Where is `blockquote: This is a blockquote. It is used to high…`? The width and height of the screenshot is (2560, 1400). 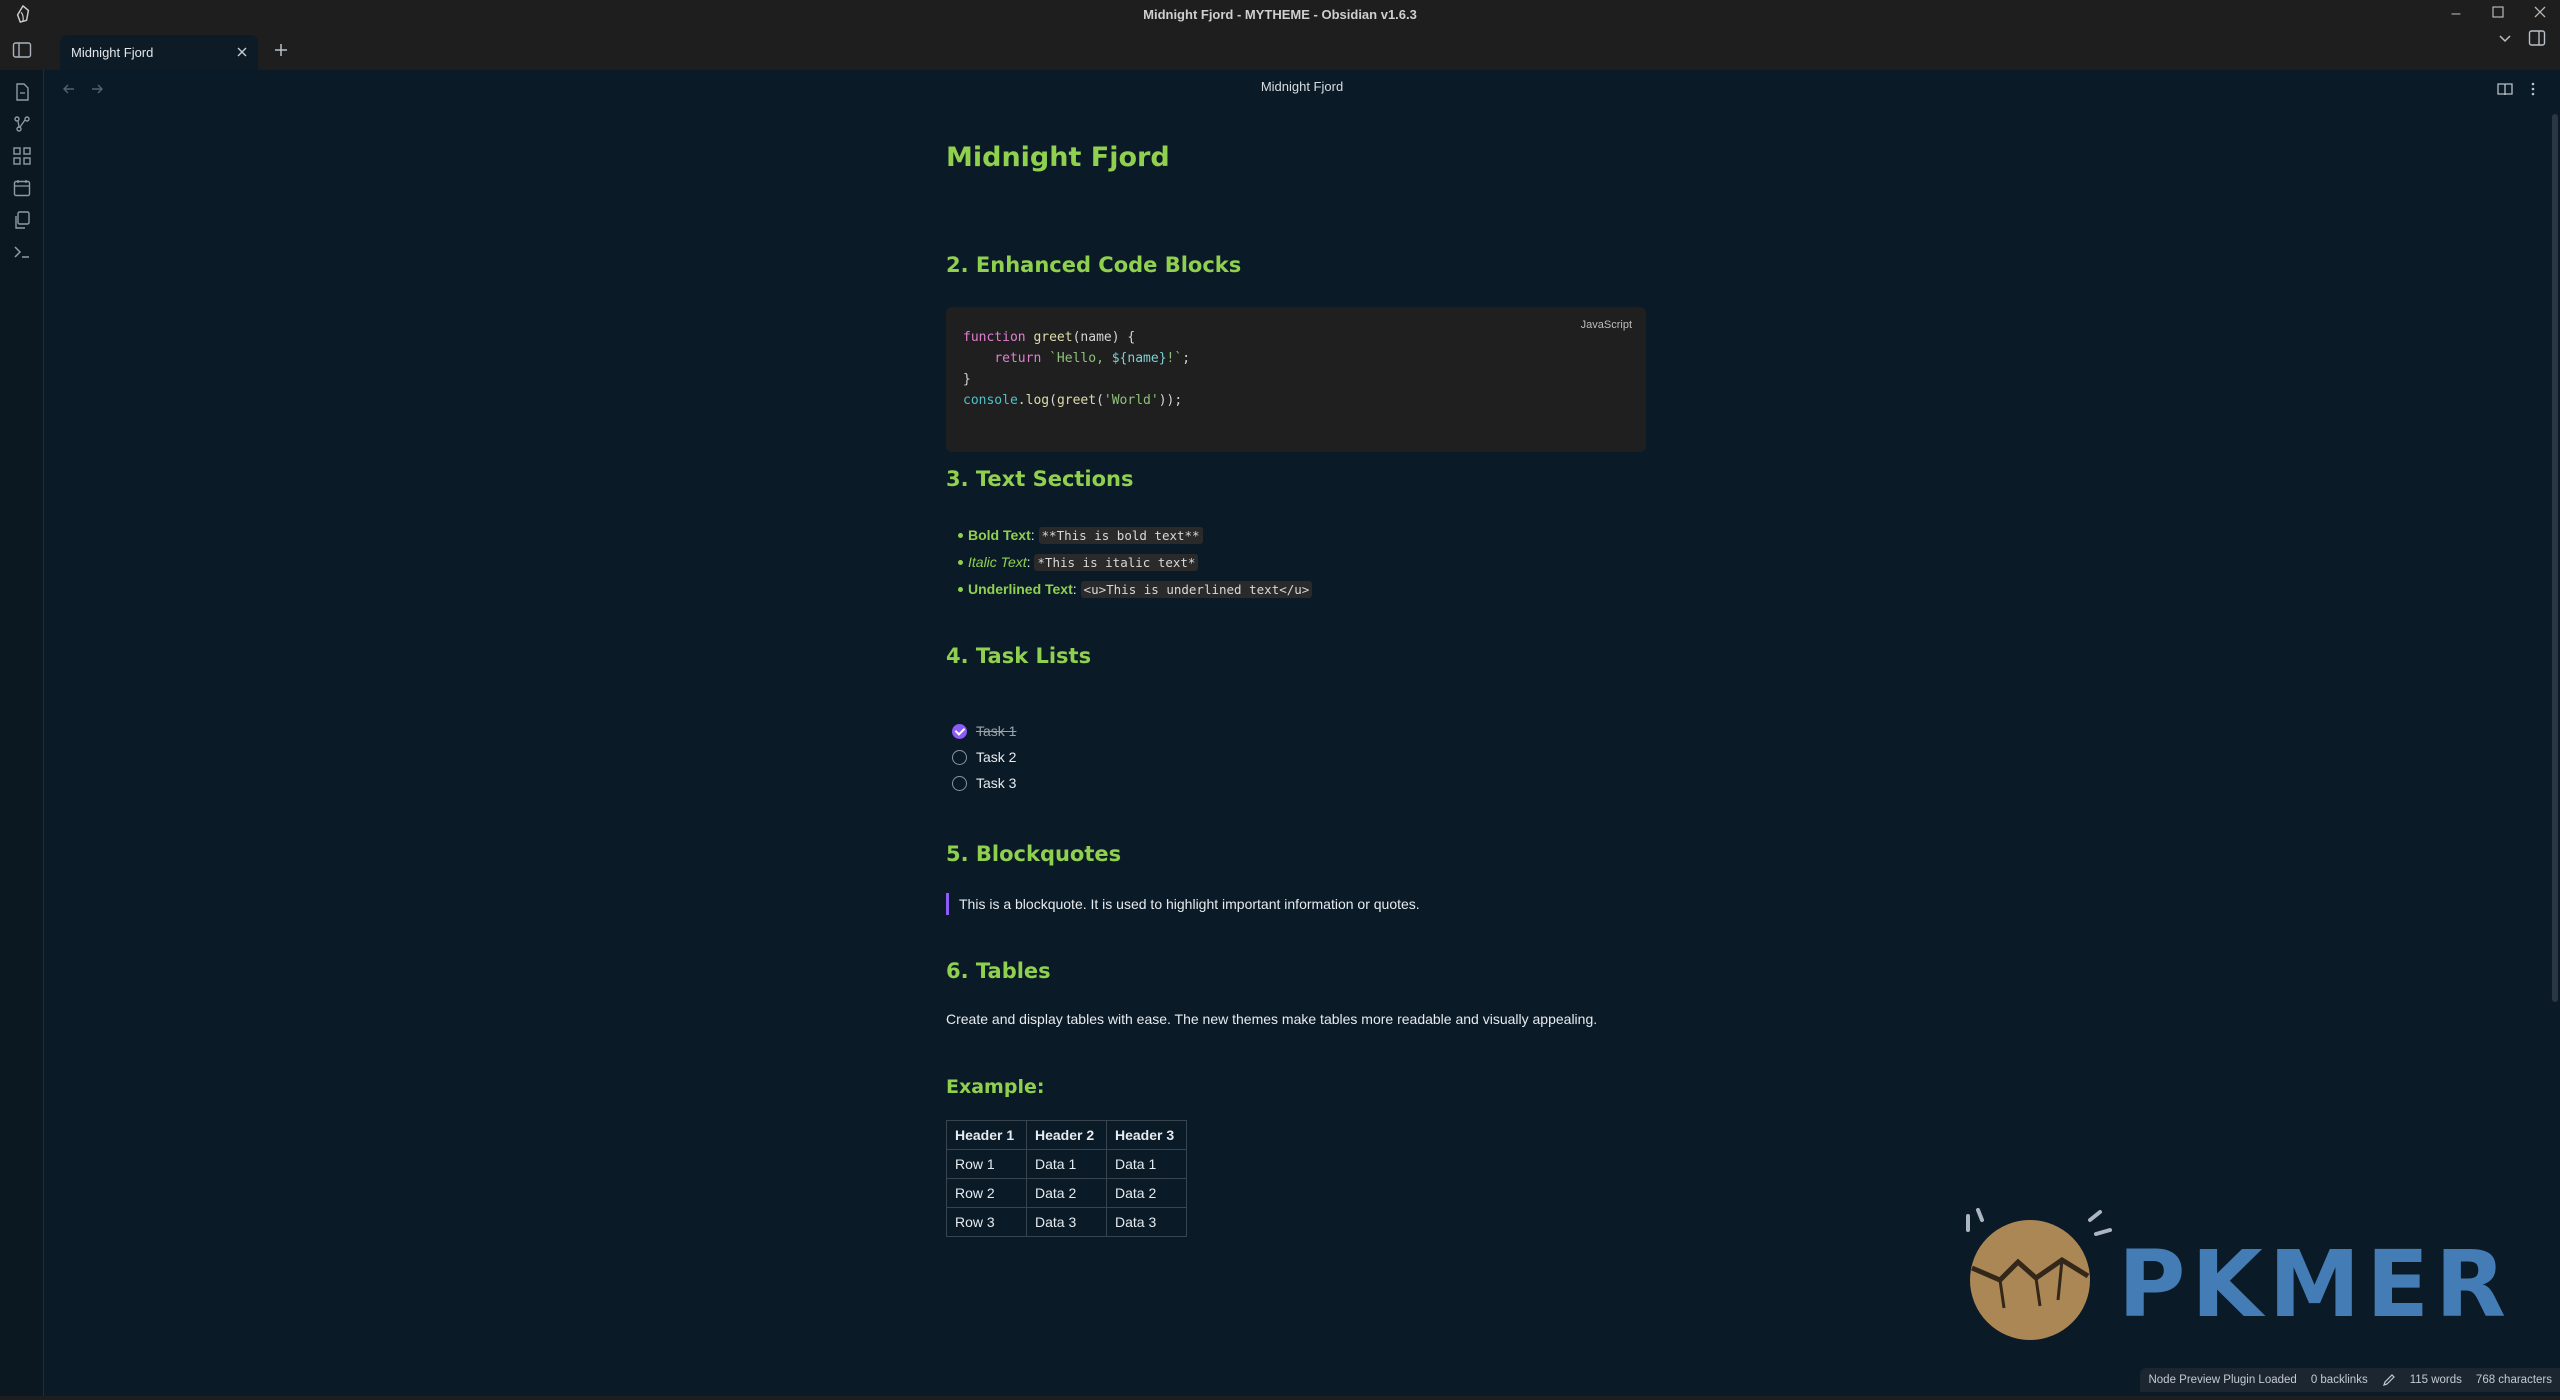 blockquote: This is a blockquote. It is used to high… is located at coordinates (1183, 904).